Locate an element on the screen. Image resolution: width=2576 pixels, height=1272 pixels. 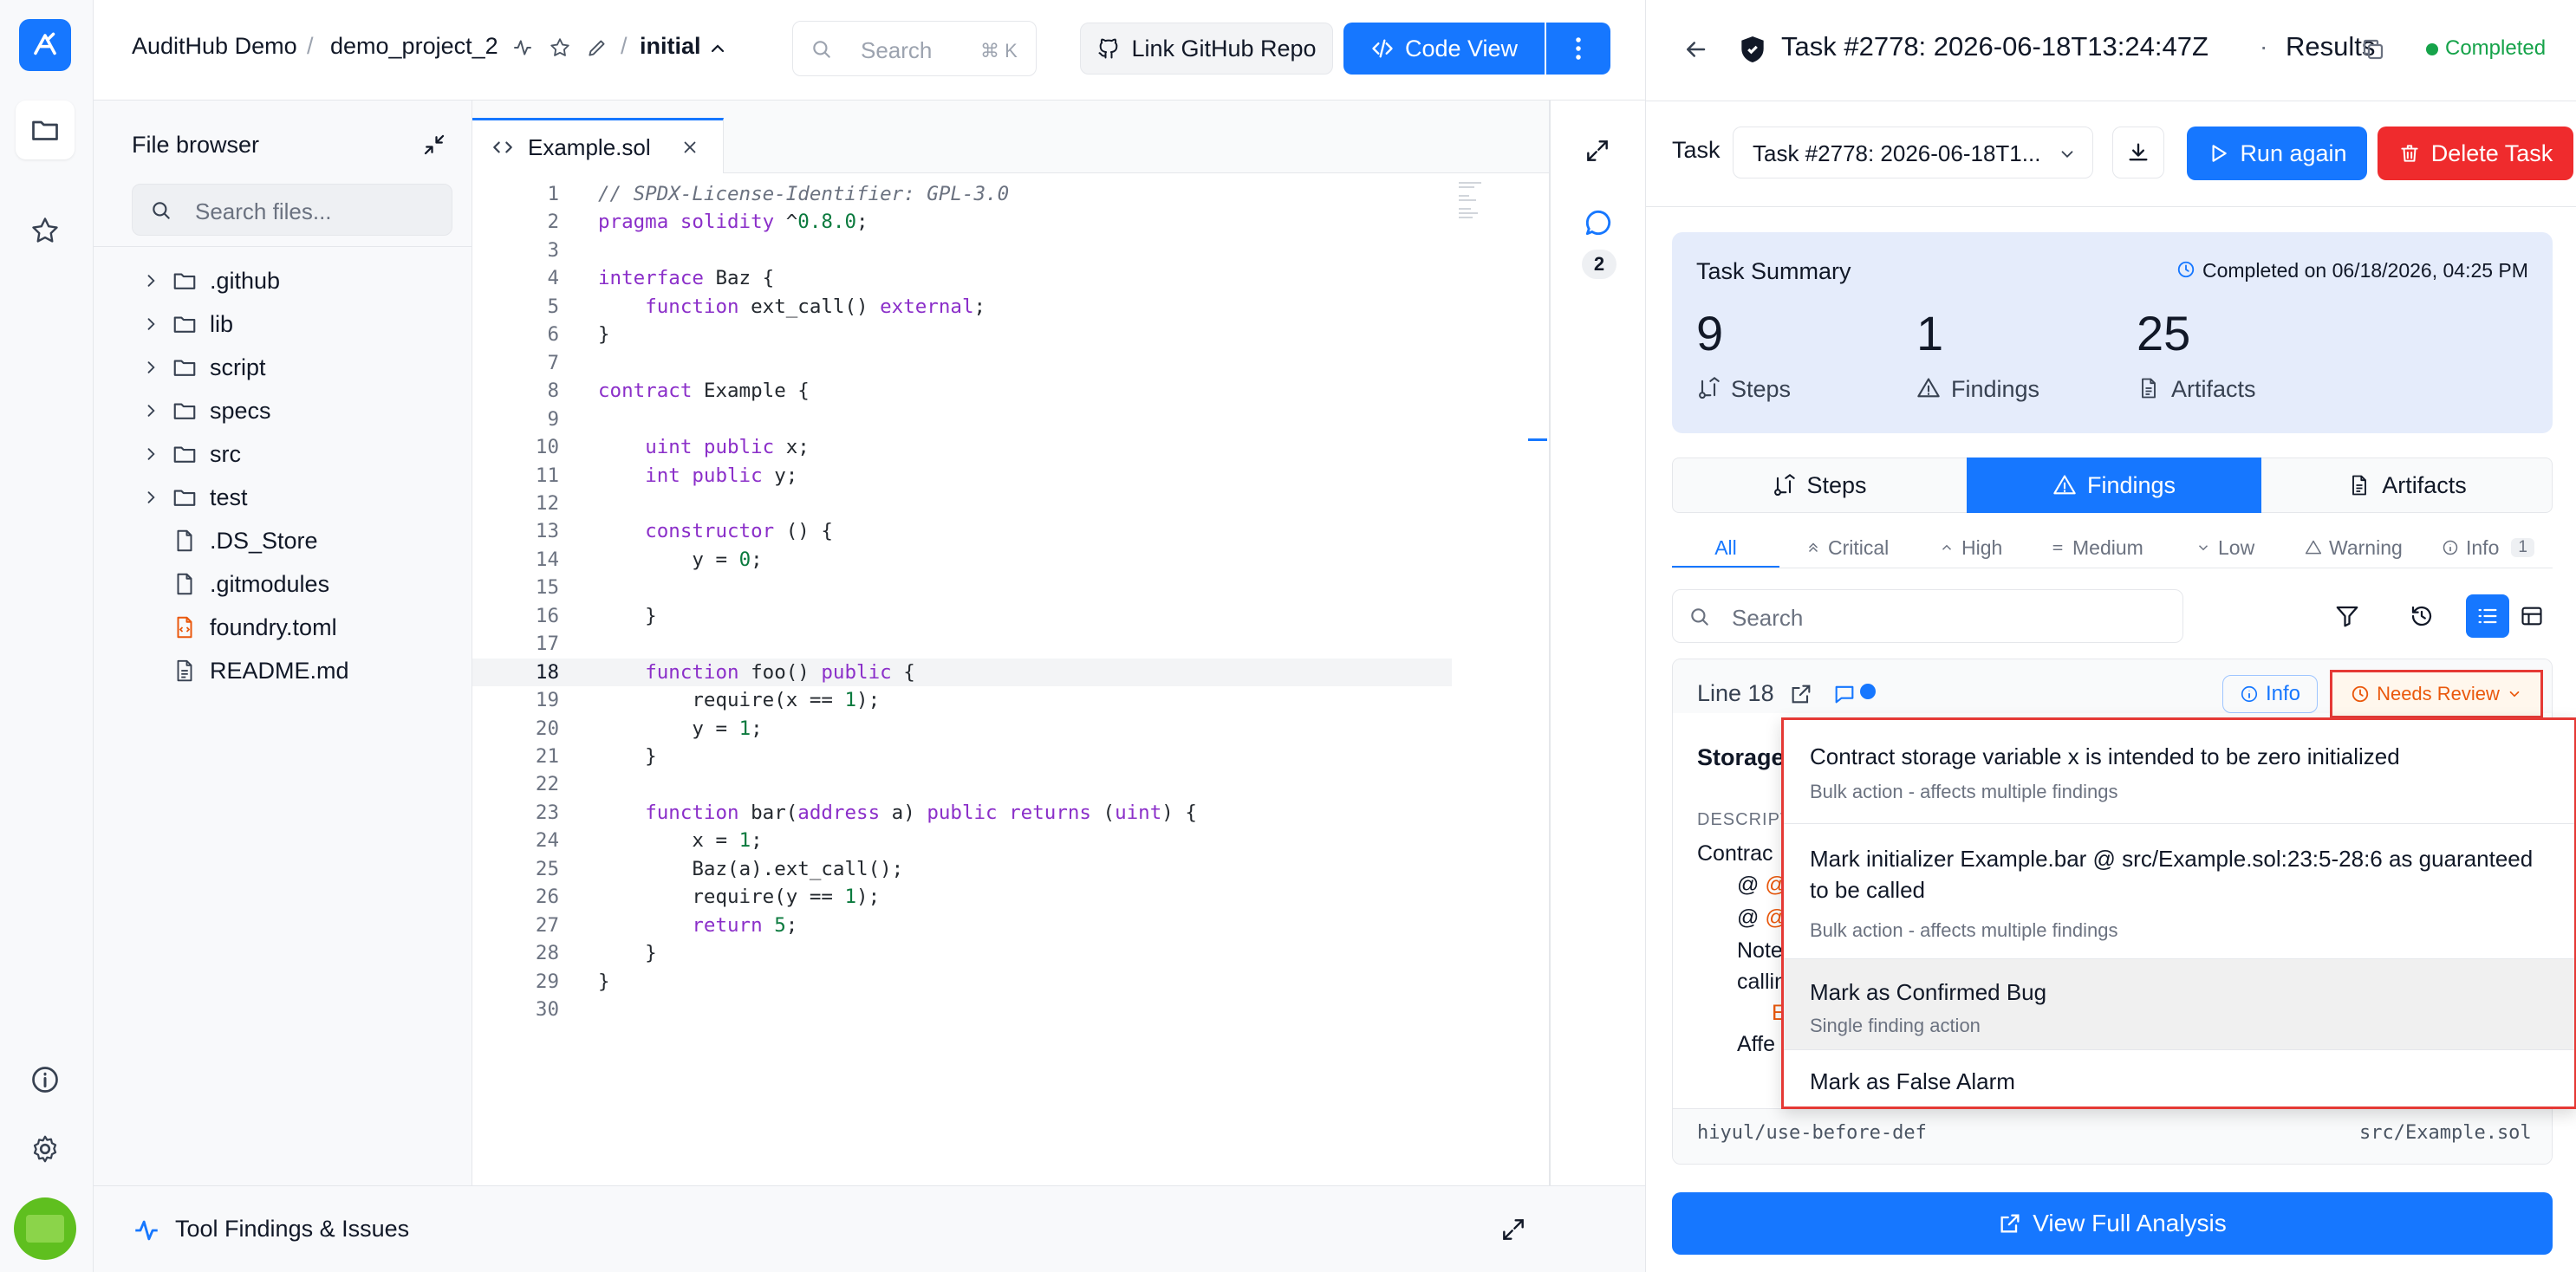
file-item: README.md is located at coordinates (260, 671).